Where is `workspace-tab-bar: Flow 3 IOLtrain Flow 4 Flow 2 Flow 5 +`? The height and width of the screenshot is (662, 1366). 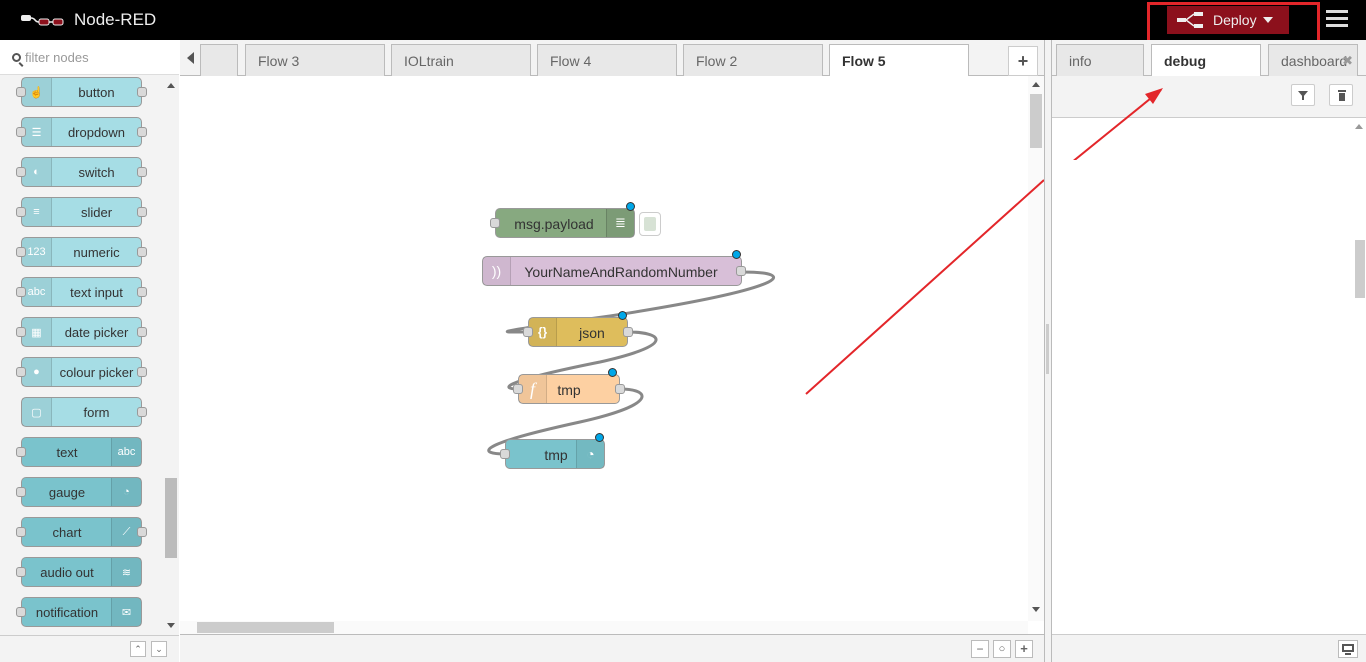 workspace-tab-bar: Flow 3 IOLtrain Flow 4 Flow 2 Flow 5 + is located at coordinates (612, 58).